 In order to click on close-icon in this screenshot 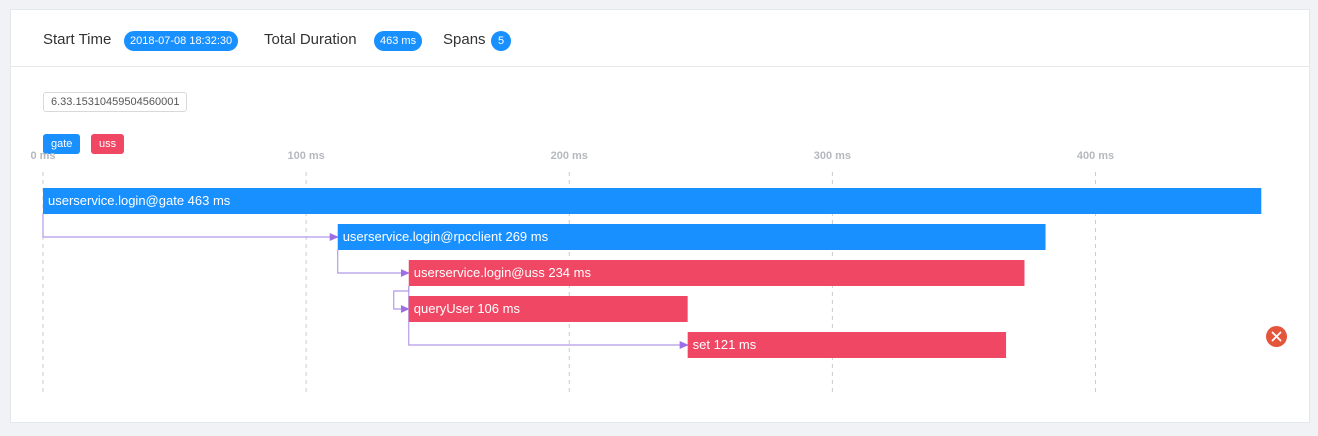, I will do `click(1276, 336)`.